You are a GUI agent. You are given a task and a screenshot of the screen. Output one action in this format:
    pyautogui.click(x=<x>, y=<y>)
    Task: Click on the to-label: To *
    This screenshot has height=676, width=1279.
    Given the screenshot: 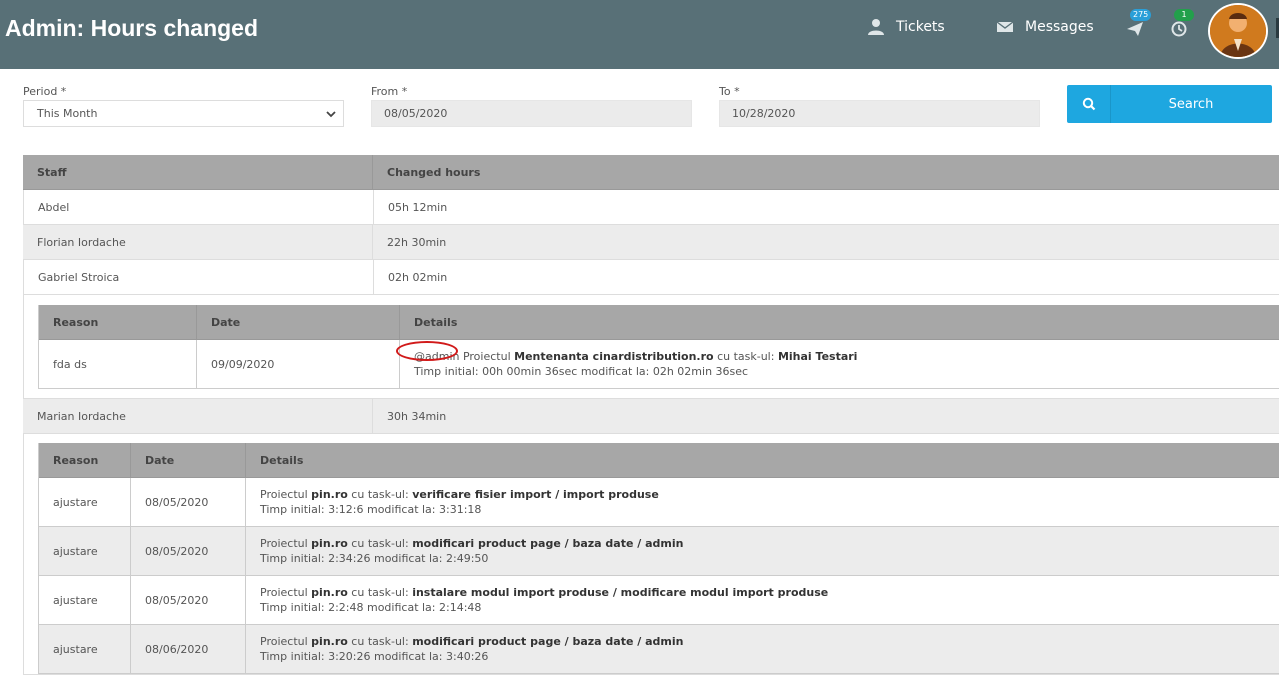 What is the action you would take?
    pyautogui.click(x=729, y=91)
    